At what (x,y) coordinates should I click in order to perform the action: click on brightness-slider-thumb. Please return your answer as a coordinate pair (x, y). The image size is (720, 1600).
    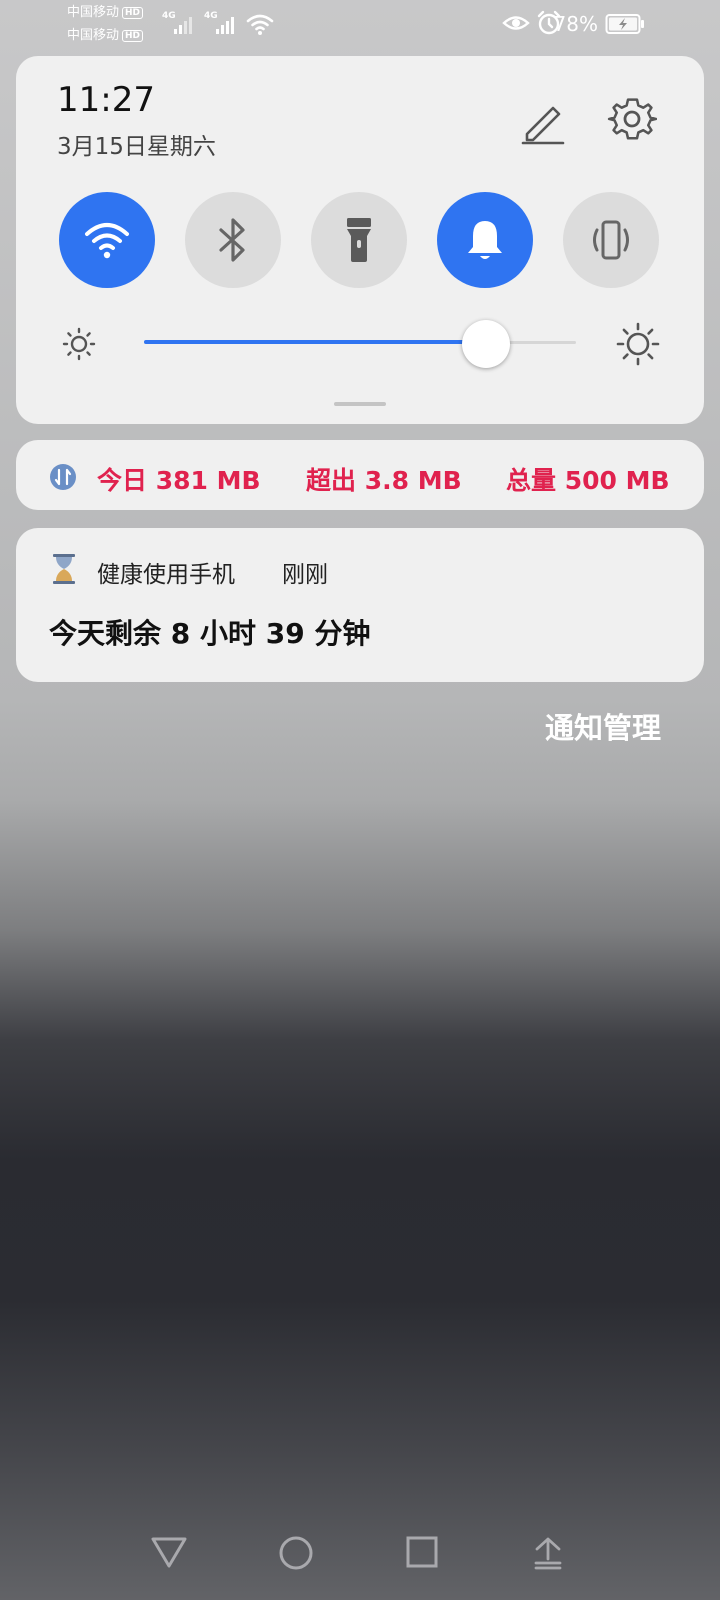
    Looking at the image, I should click on (486, 344).